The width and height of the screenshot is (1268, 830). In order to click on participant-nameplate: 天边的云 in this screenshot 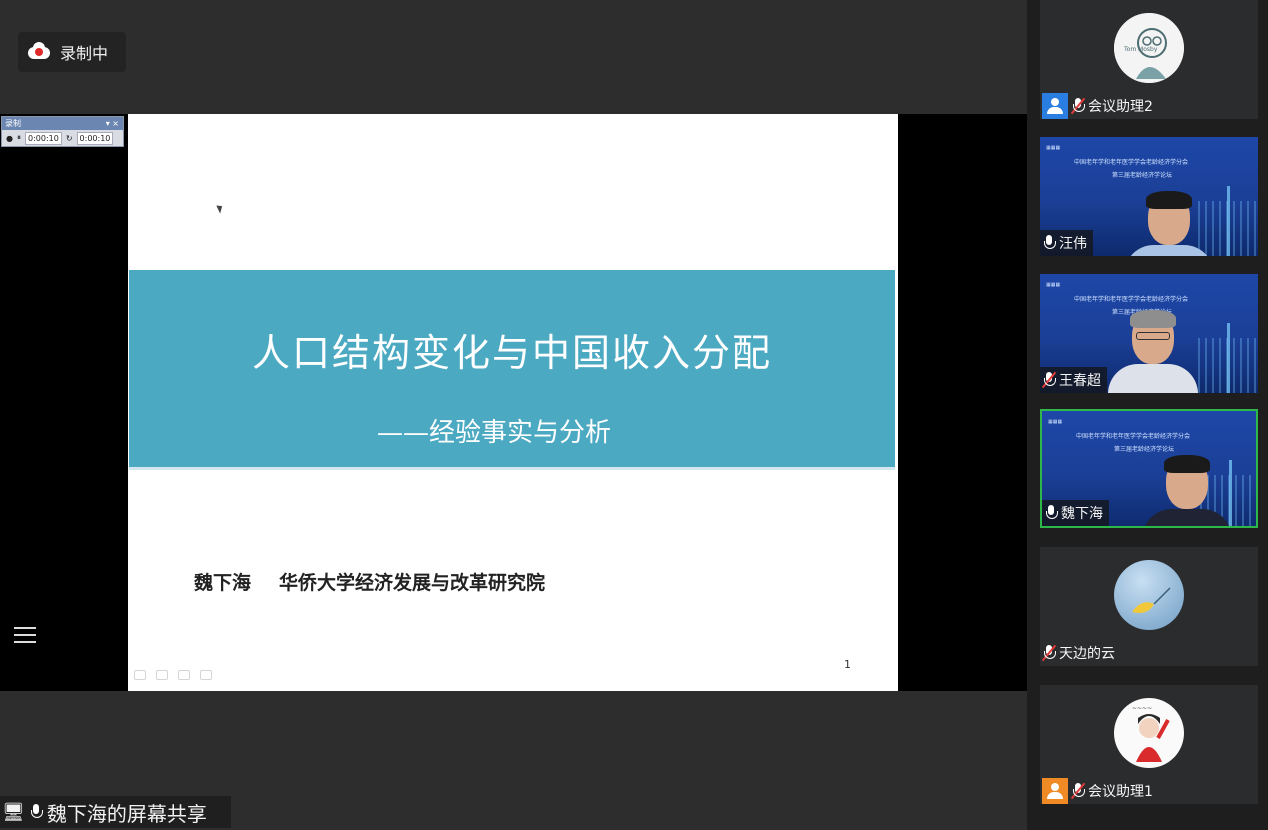, I will do `click(1080, 653)`.